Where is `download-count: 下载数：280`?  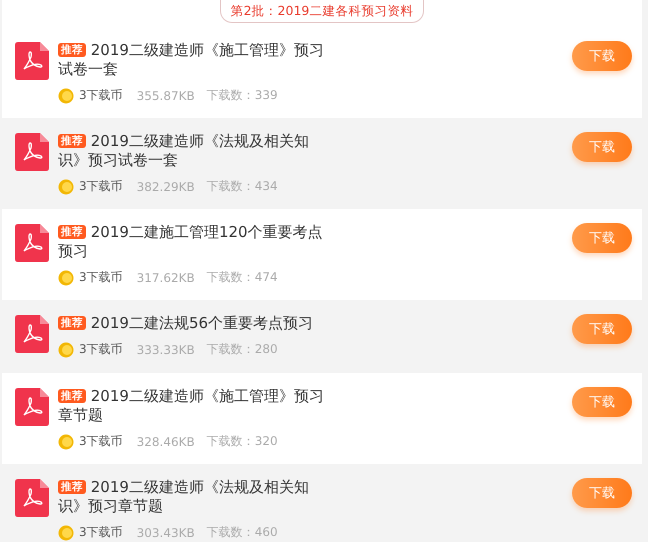
download-count: 下载数：280 is located at coordinates (242, 349).